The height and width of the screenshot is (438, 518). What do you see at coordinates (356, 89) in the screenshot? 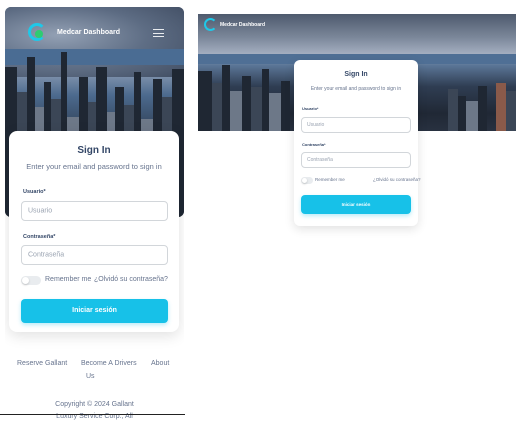
I see `desktop-signin-subtitle: Enter your email and password to sign in` at bounding box center [356, 89].